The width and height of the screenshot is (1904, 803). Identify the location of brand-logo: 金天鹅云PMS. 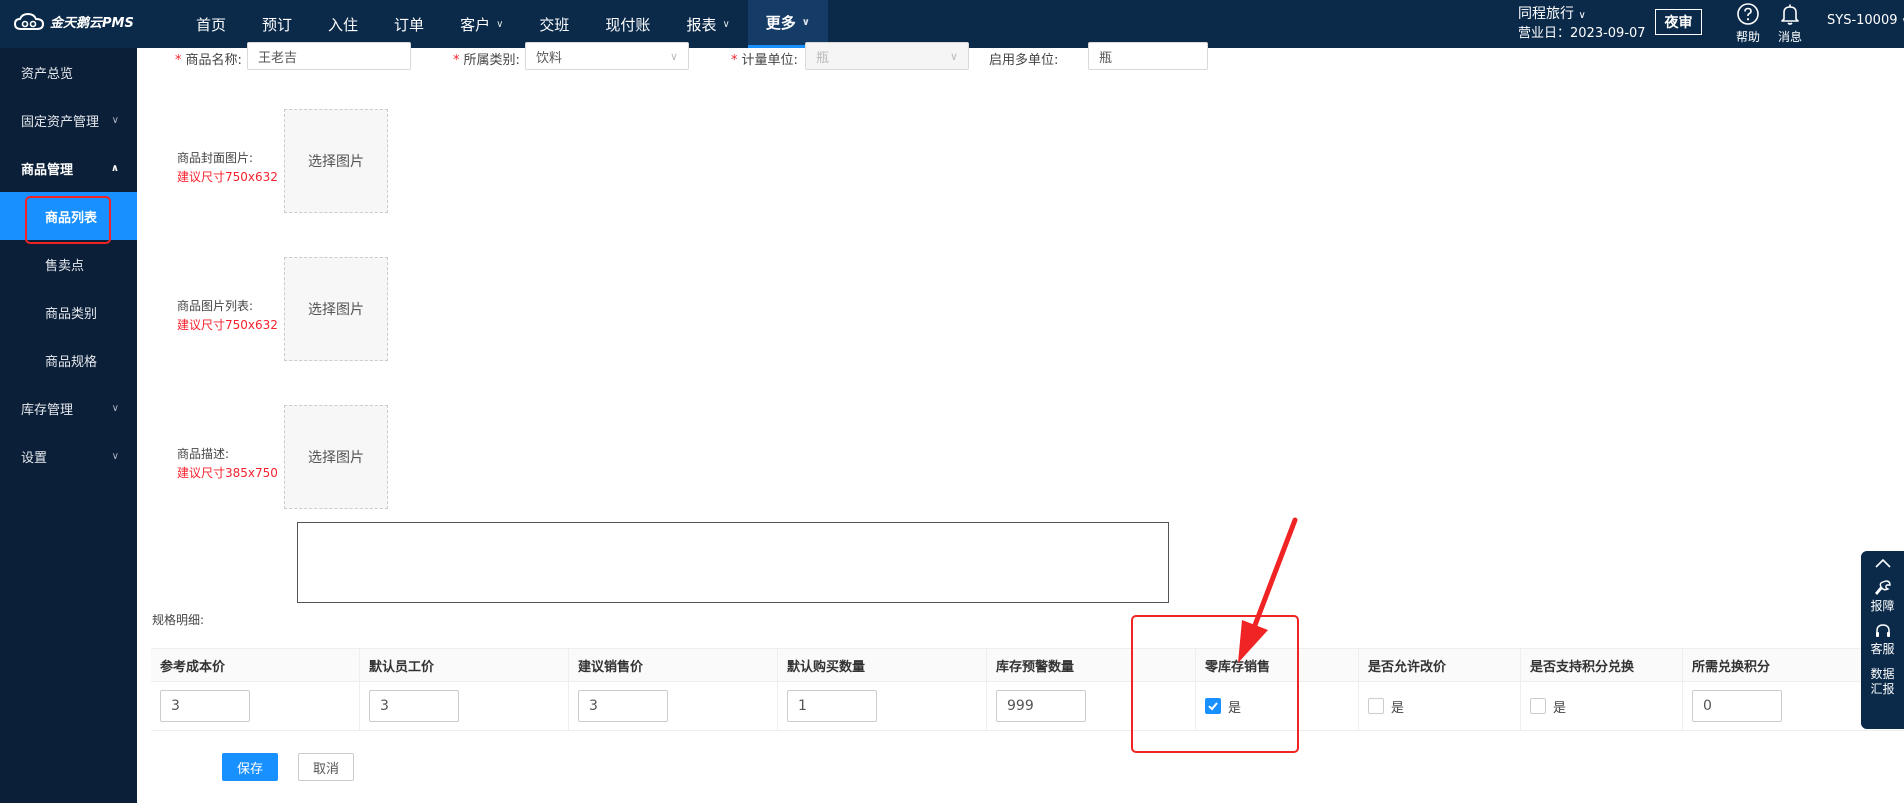
(74, 21).